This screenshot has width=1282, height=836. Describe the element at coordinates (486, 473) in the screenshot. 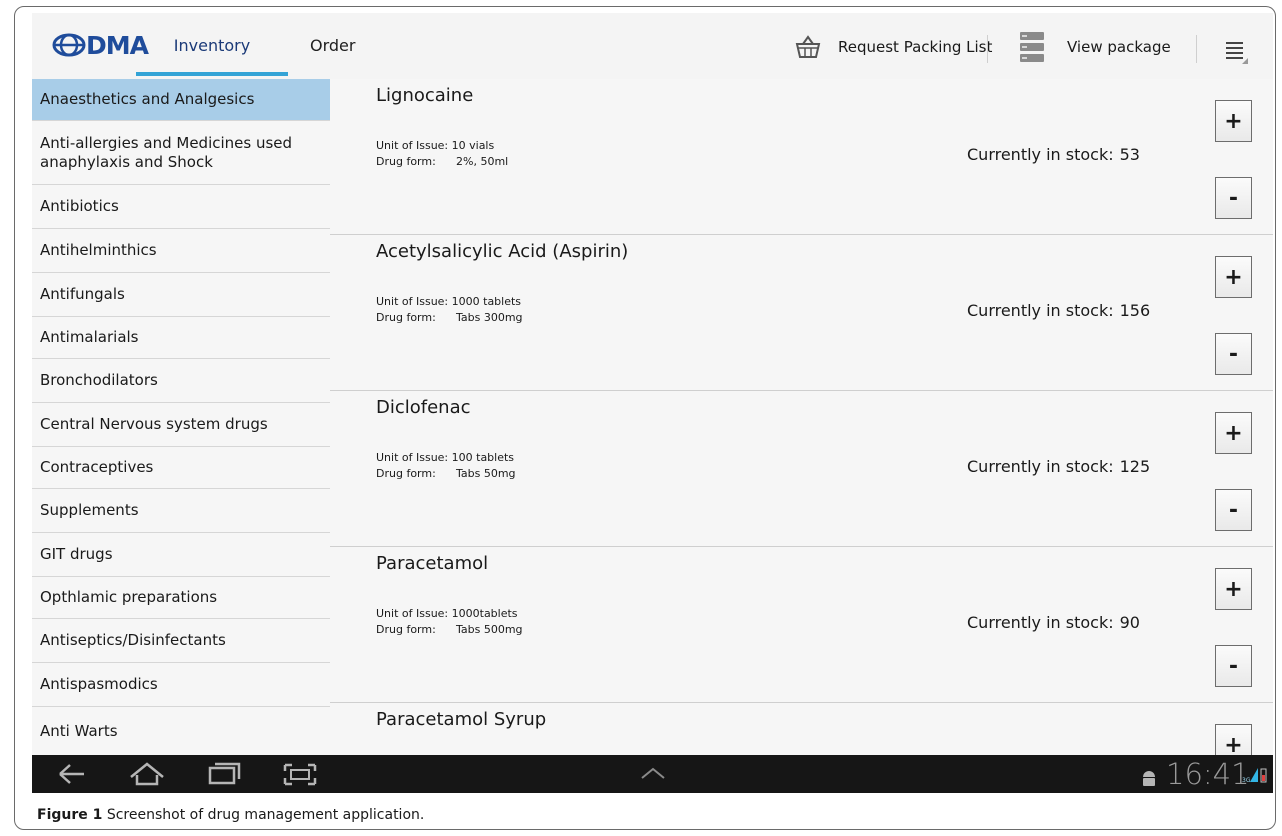

I see `drug-form-value: Tabs 50mg` at that location.